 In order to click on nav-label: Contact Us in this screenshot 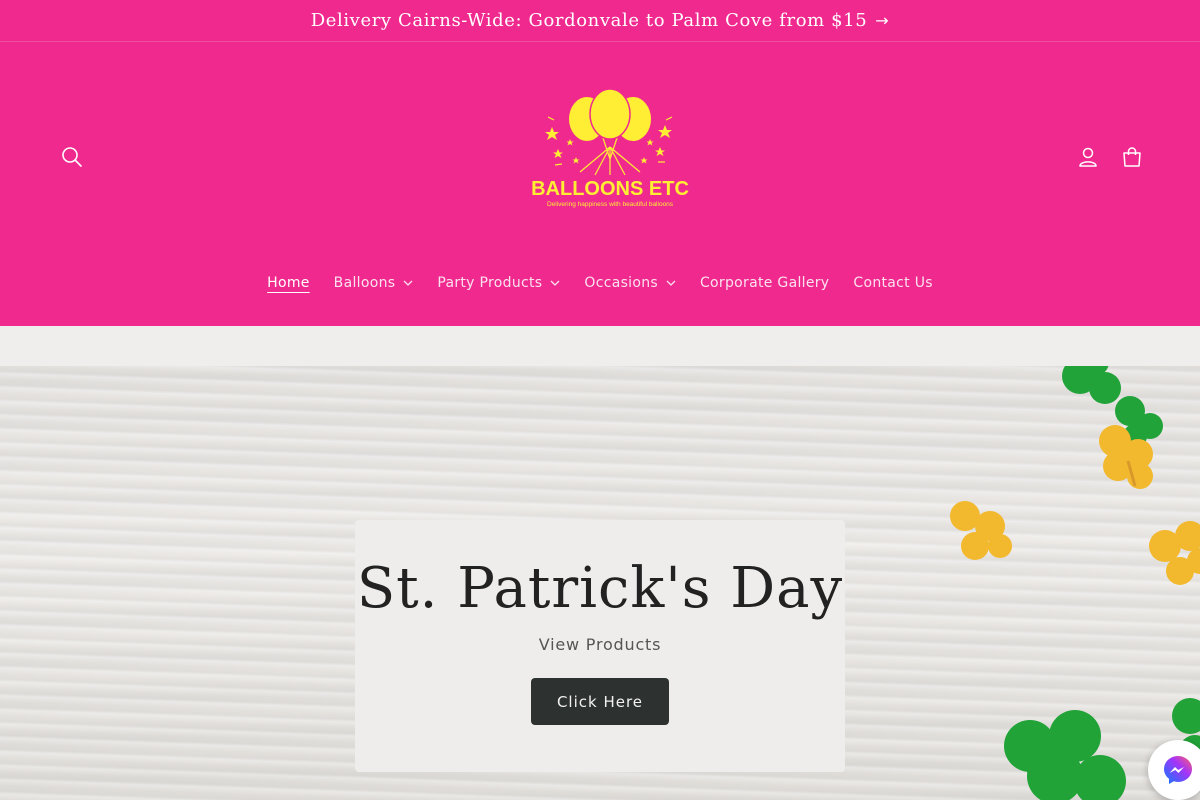, I will do `click(892, 283)`.